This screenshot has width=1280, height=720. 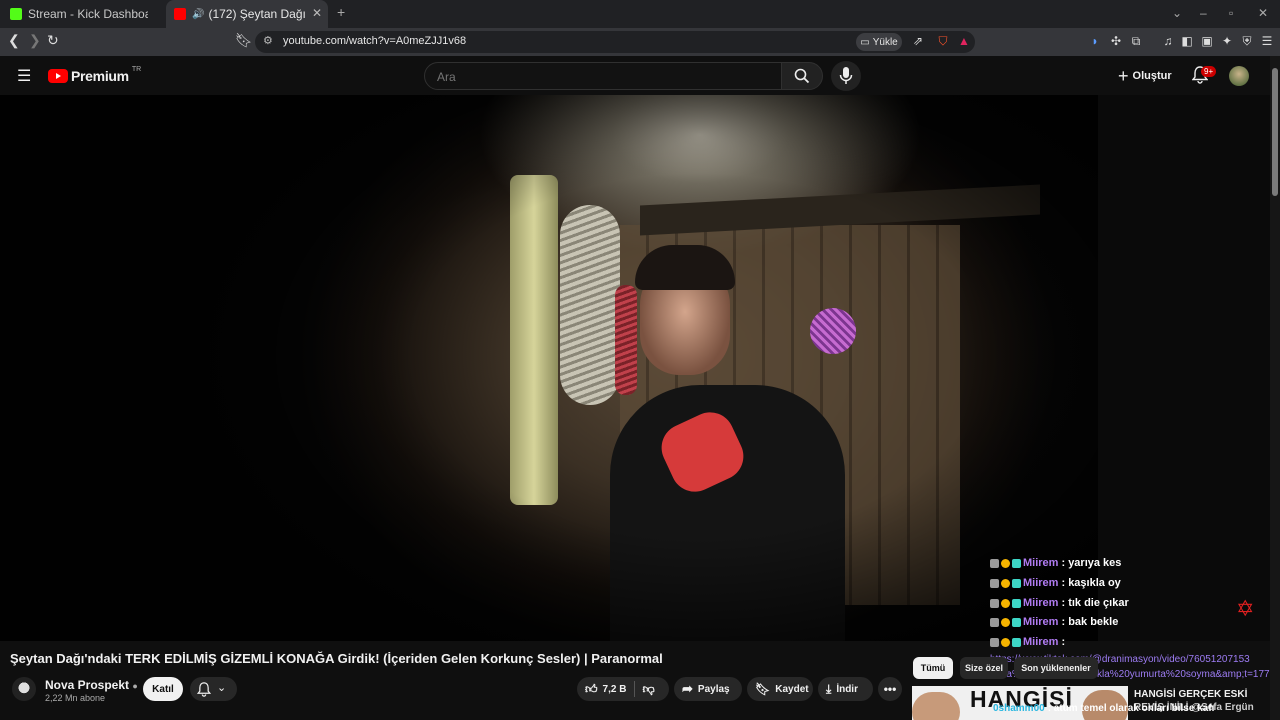 I want to click on join-button: Katıl, so click(x=163, y=689).